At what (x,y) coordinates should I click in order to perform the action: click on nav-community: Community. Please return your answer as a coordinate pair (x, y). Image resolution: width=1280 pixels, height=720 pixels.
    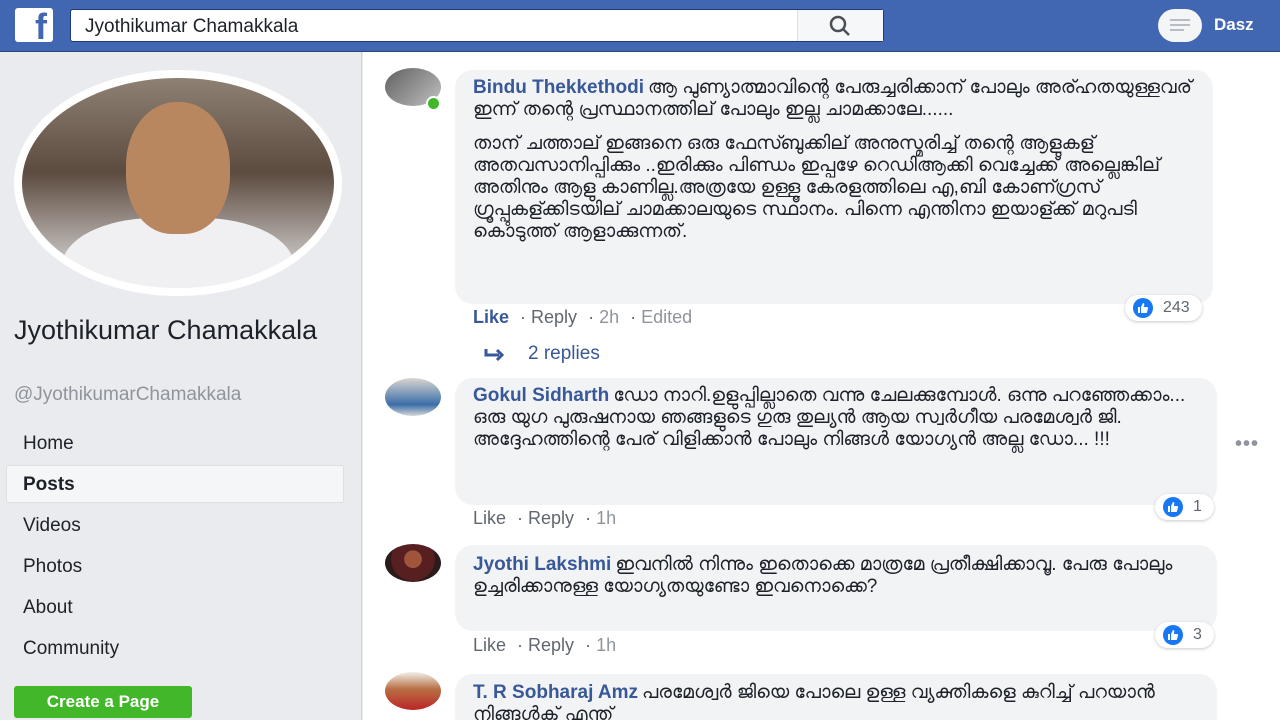
    Looking at the image, I should click on (175, 648).